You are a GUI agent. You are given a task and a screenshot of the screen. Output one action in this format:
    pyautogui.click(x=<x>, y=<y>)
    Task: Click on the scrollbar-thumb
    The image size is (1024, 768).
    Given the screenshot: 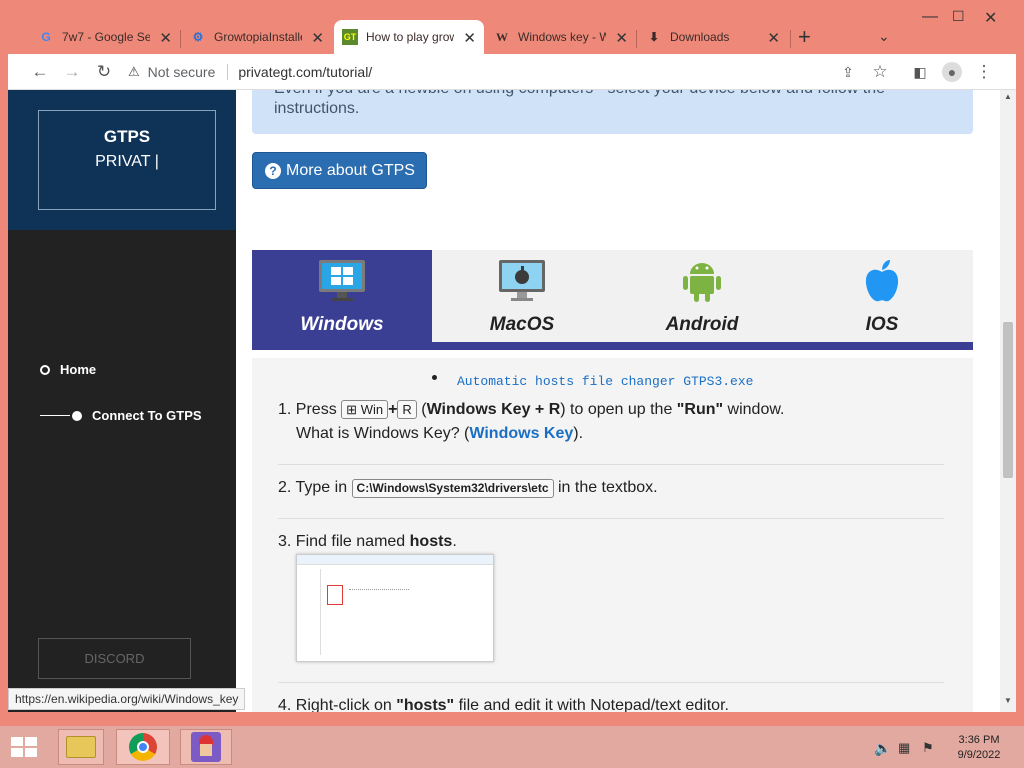 What is the action you would take?
    pyautogui.click(x=1008, y=400)
    